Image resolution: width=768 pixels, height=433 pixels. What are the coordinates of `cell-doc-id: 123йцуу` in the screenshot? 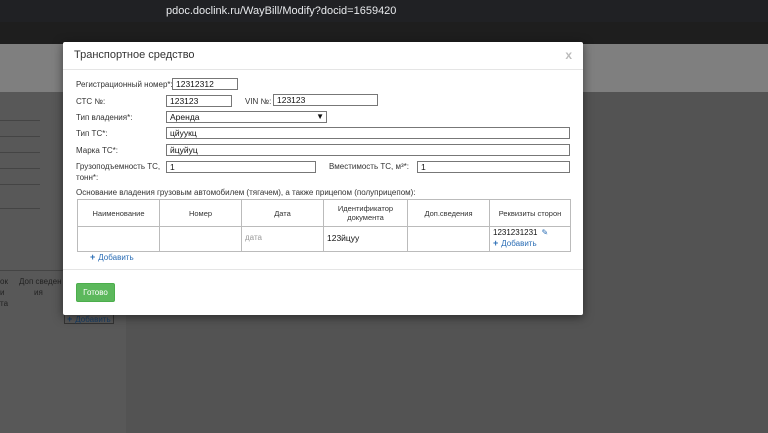 It's located at (365, 239).